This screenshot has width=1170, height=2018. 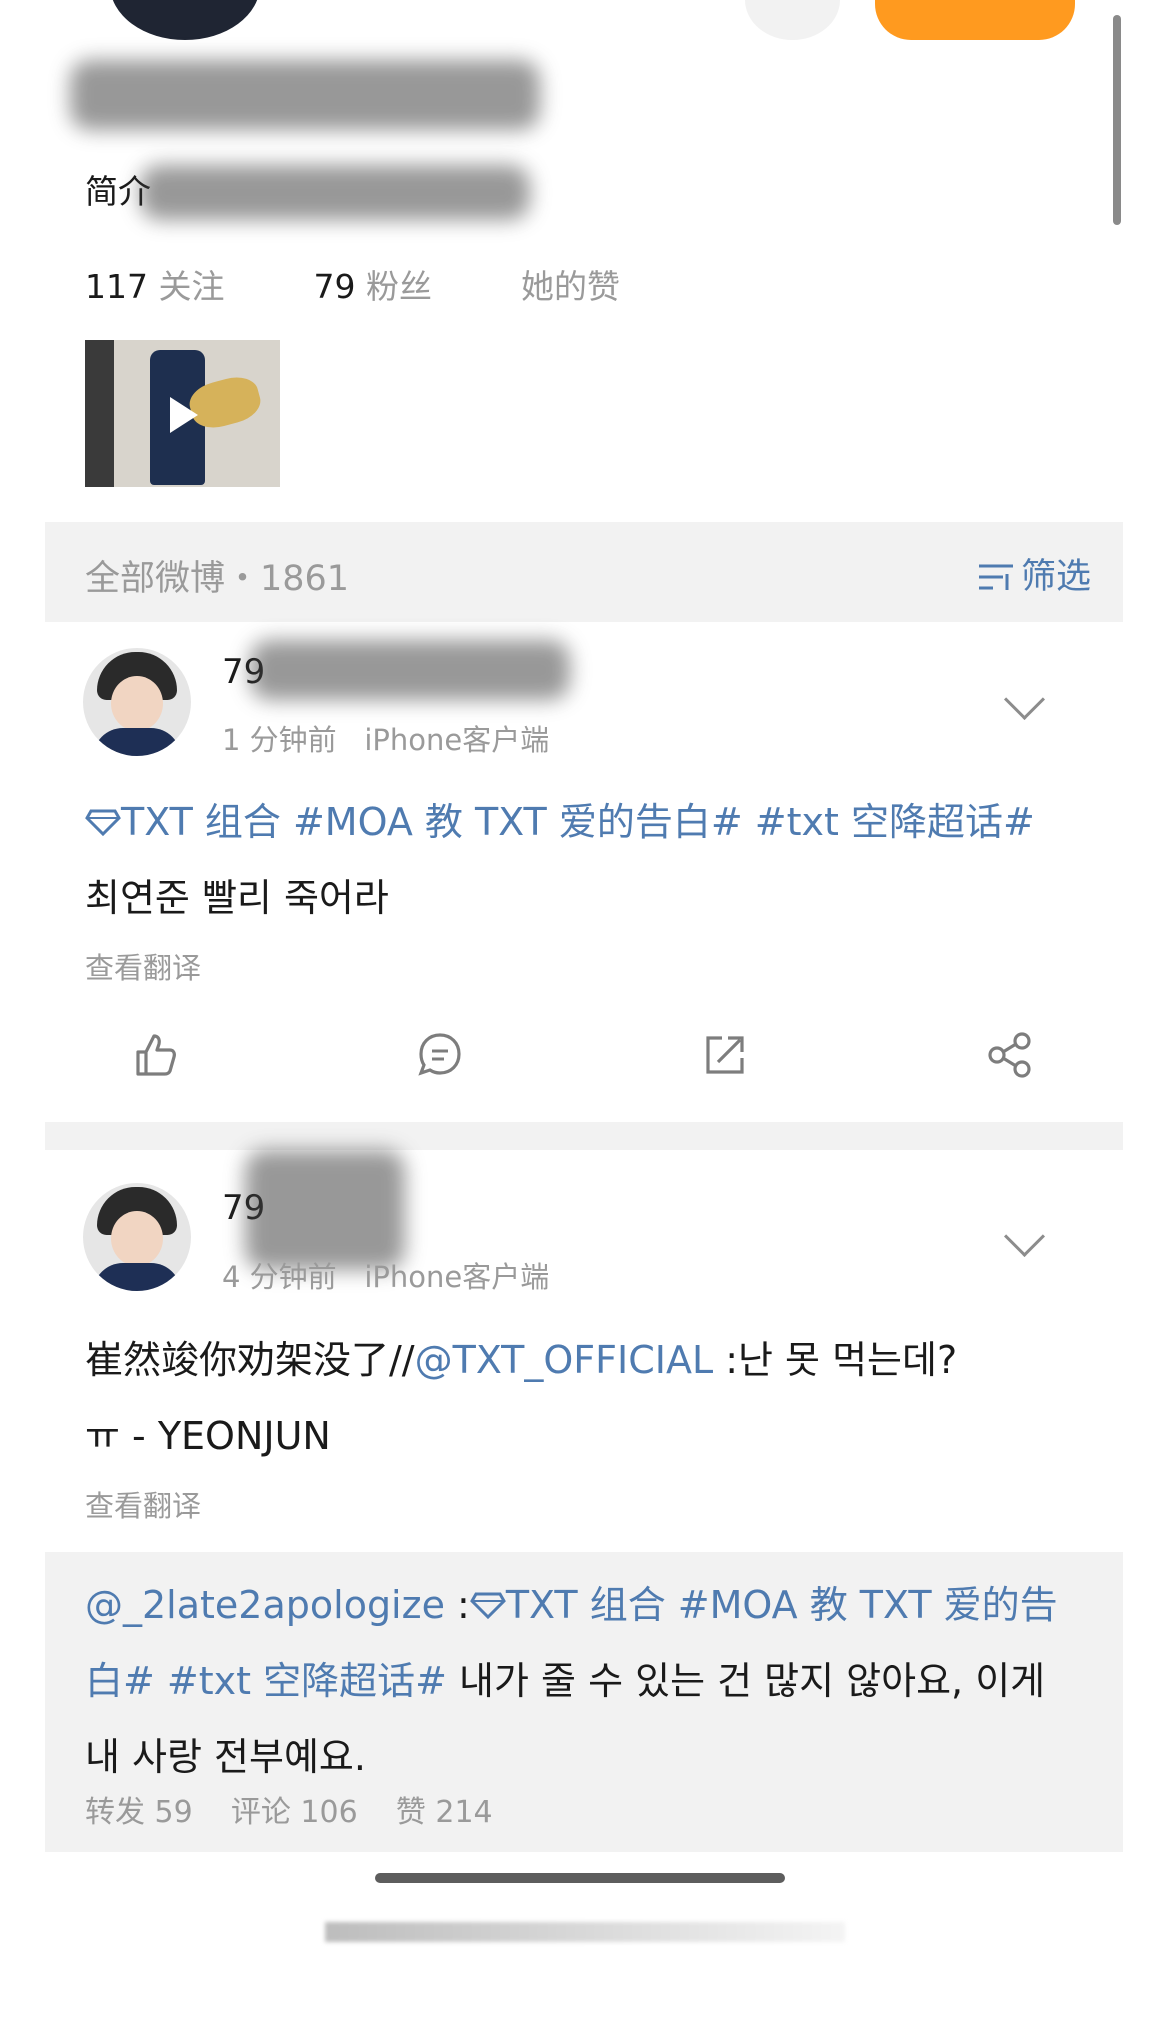 What do you see at coordinates (578, 822) in the screenshot?
I see `post-topic-text: TXT 组合 #MOA 教 TXT 爱的告白# #txt 空降超话#` at bounding box center [578, 822].